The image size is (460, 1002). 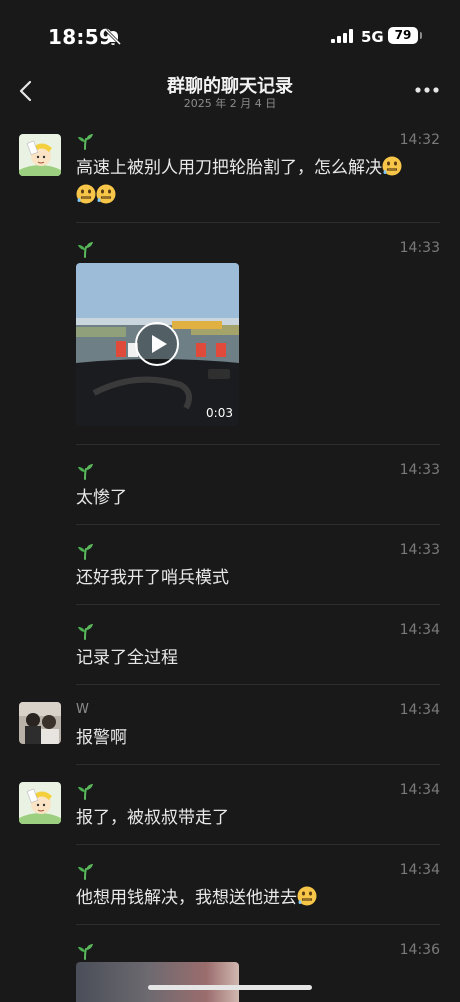 I want to click on battery-nub, so click(x=421, y=35).